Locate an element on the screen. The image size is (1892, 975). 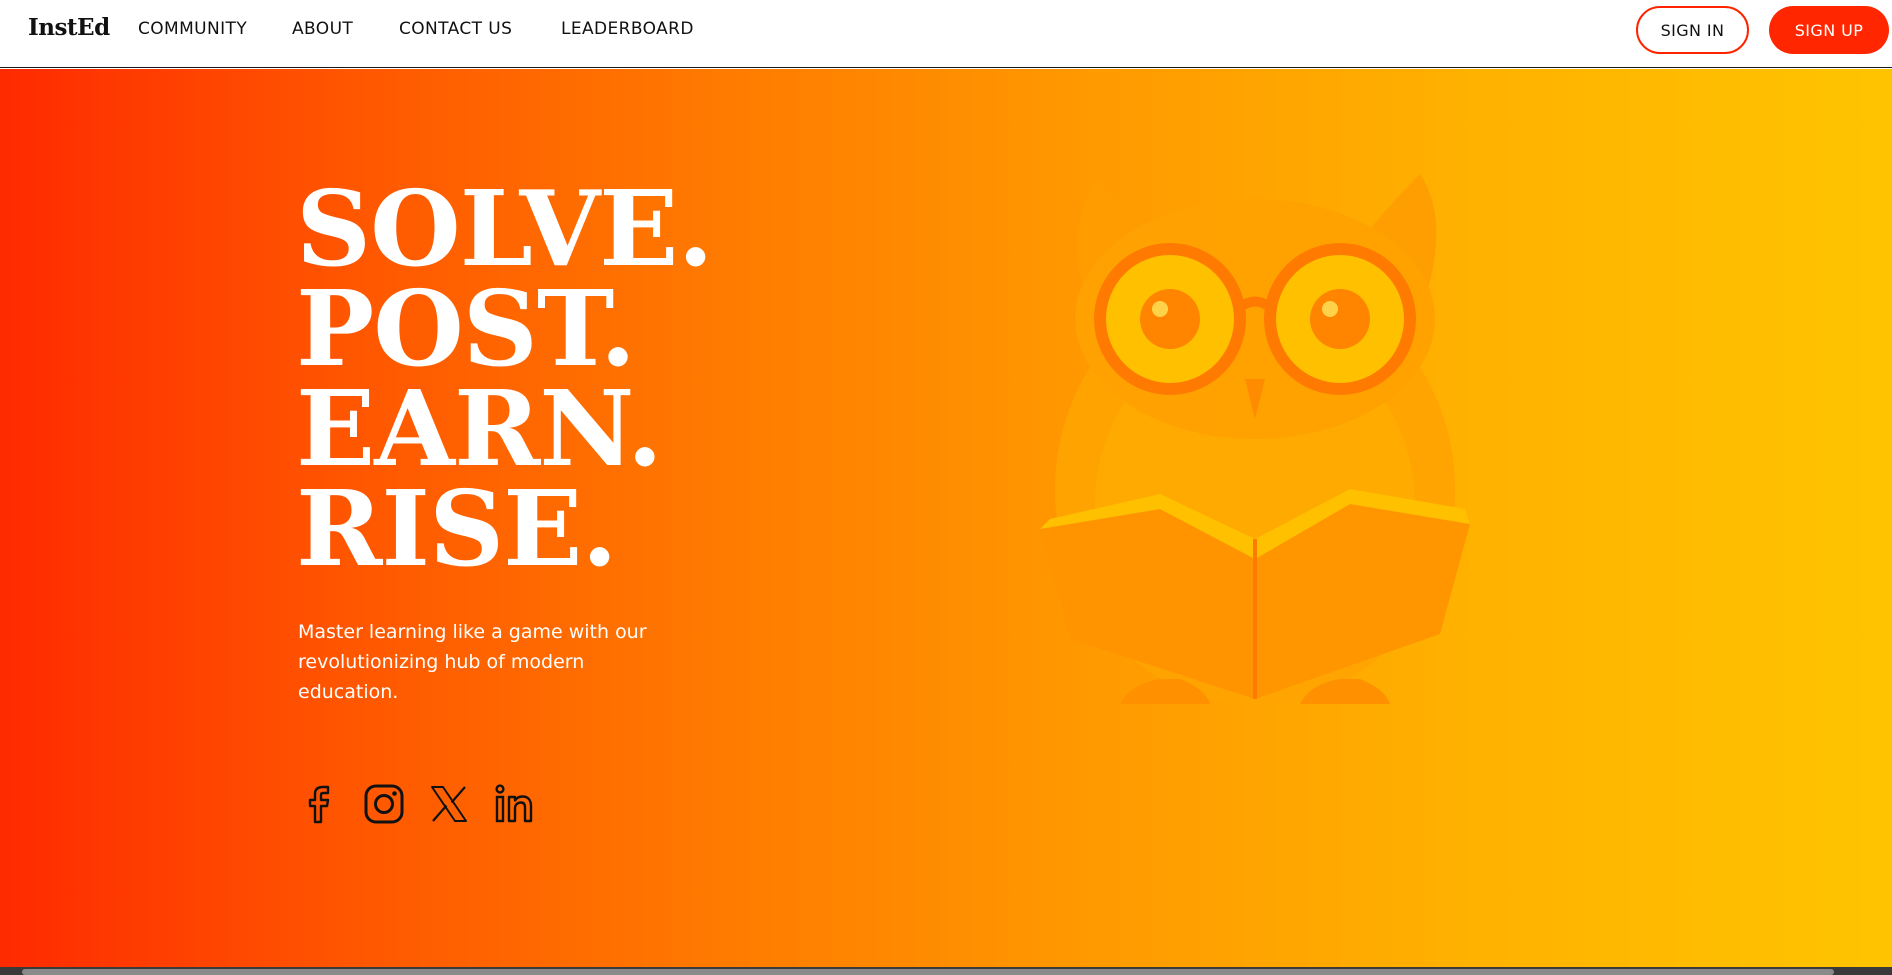
logo: InstEd is located at coordinates (69, 27).